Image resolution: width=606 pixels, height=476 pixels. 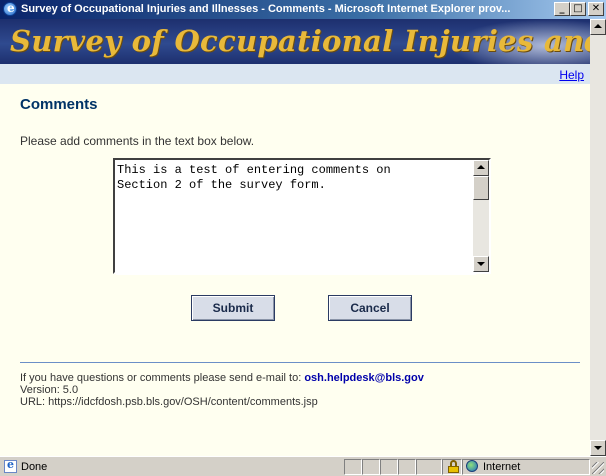 I want to click on zone-text: Internet, so click(x=502, y=467).